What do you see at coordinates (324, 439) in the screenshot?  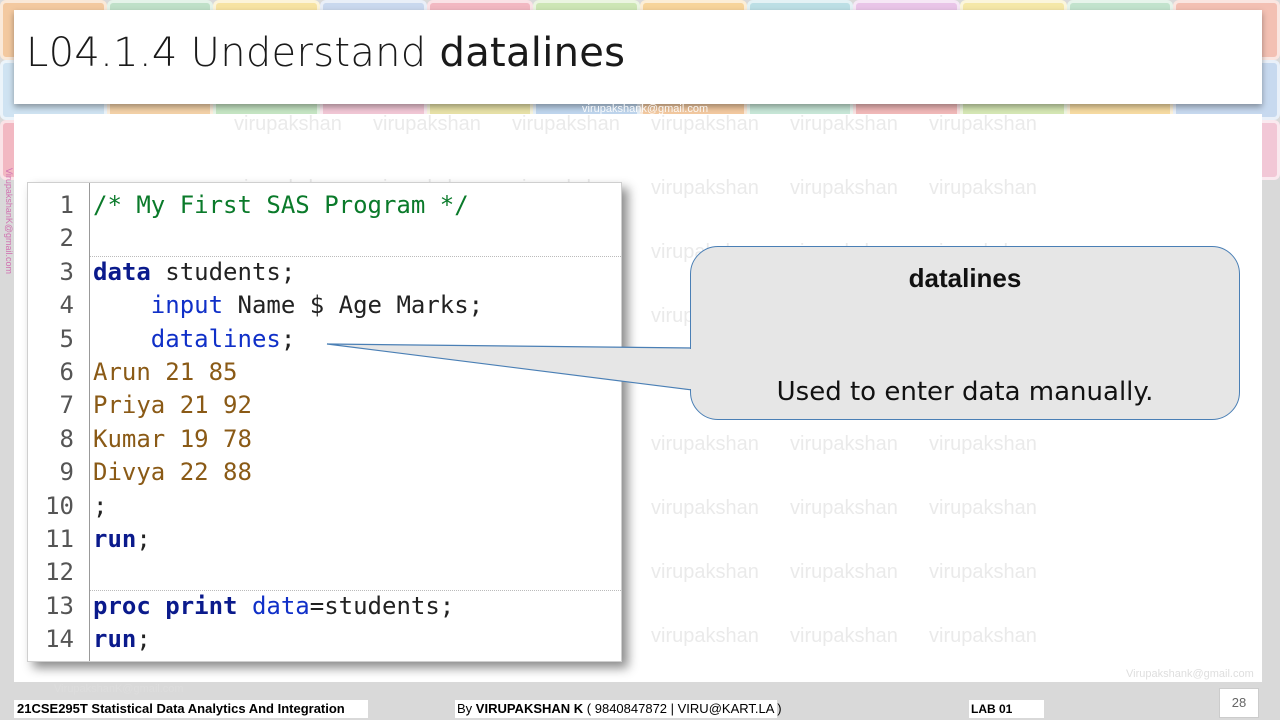 I see `code-line: 8 Kumar 19 78` at bounding box center [324, 439].